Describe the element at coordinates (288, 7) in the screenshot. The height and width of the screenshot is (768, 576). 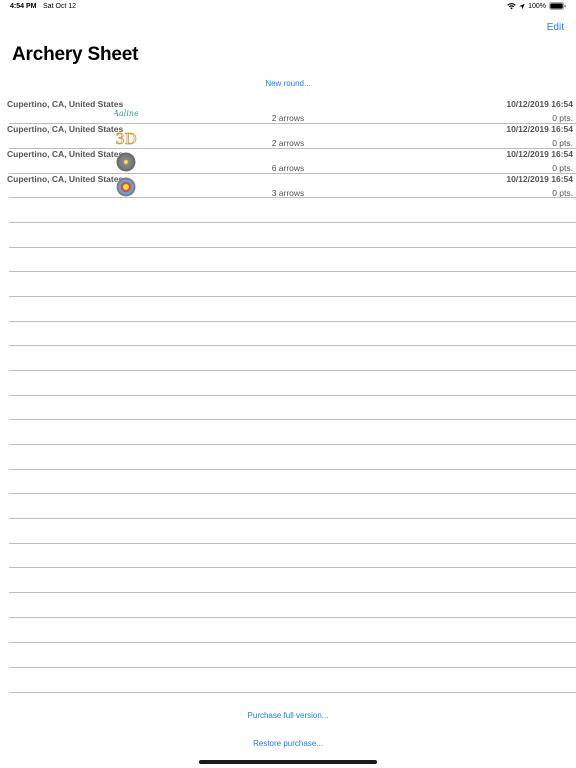
I see `status-bar: 4:54 PM Sat Oct 12 100%` at that location.